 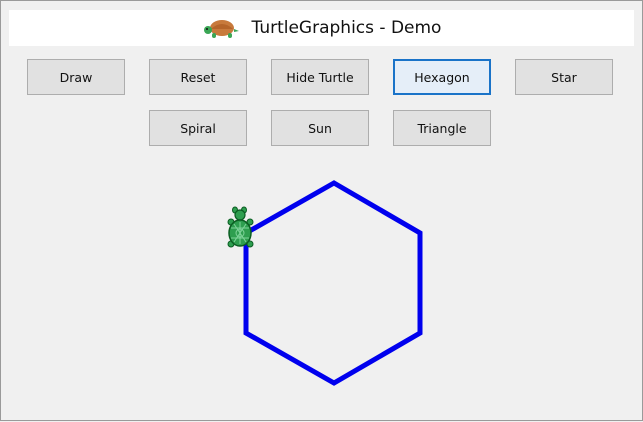 What do you see at coordinates (76, 77) in the screenshot?
I see `draw-button: Draw` at bounding box center [76, 77].